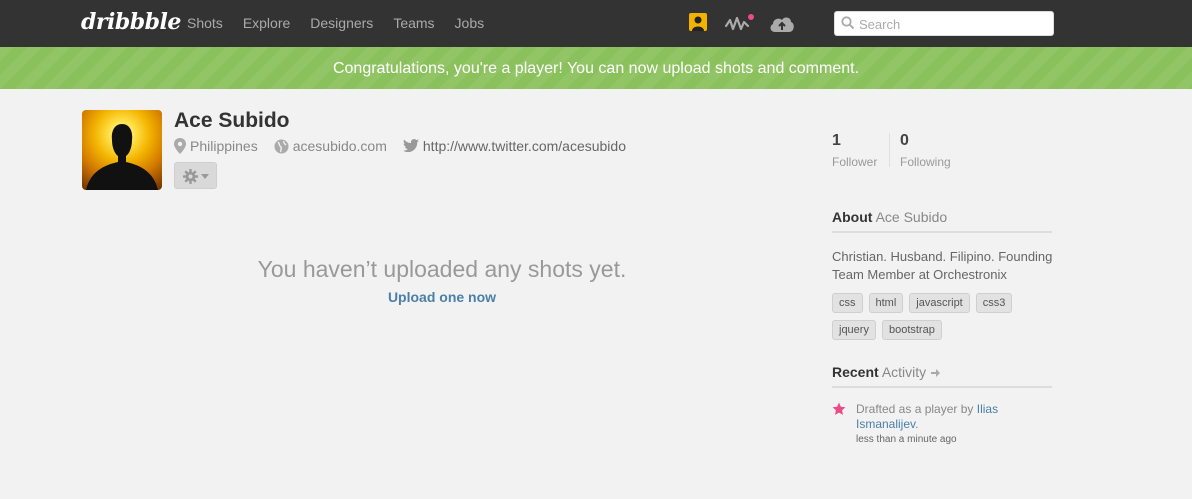  I want to click on nav-designers: Designers, so click(341, 23).